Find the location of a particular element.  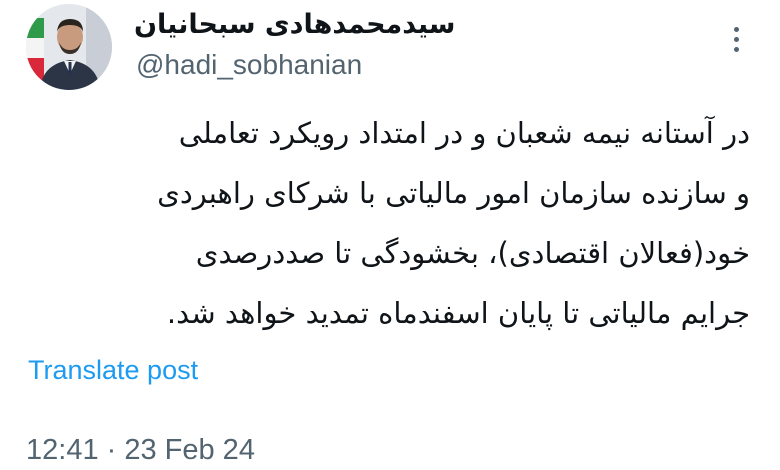

more-vertical-icon is located at coordinates (736, 39).